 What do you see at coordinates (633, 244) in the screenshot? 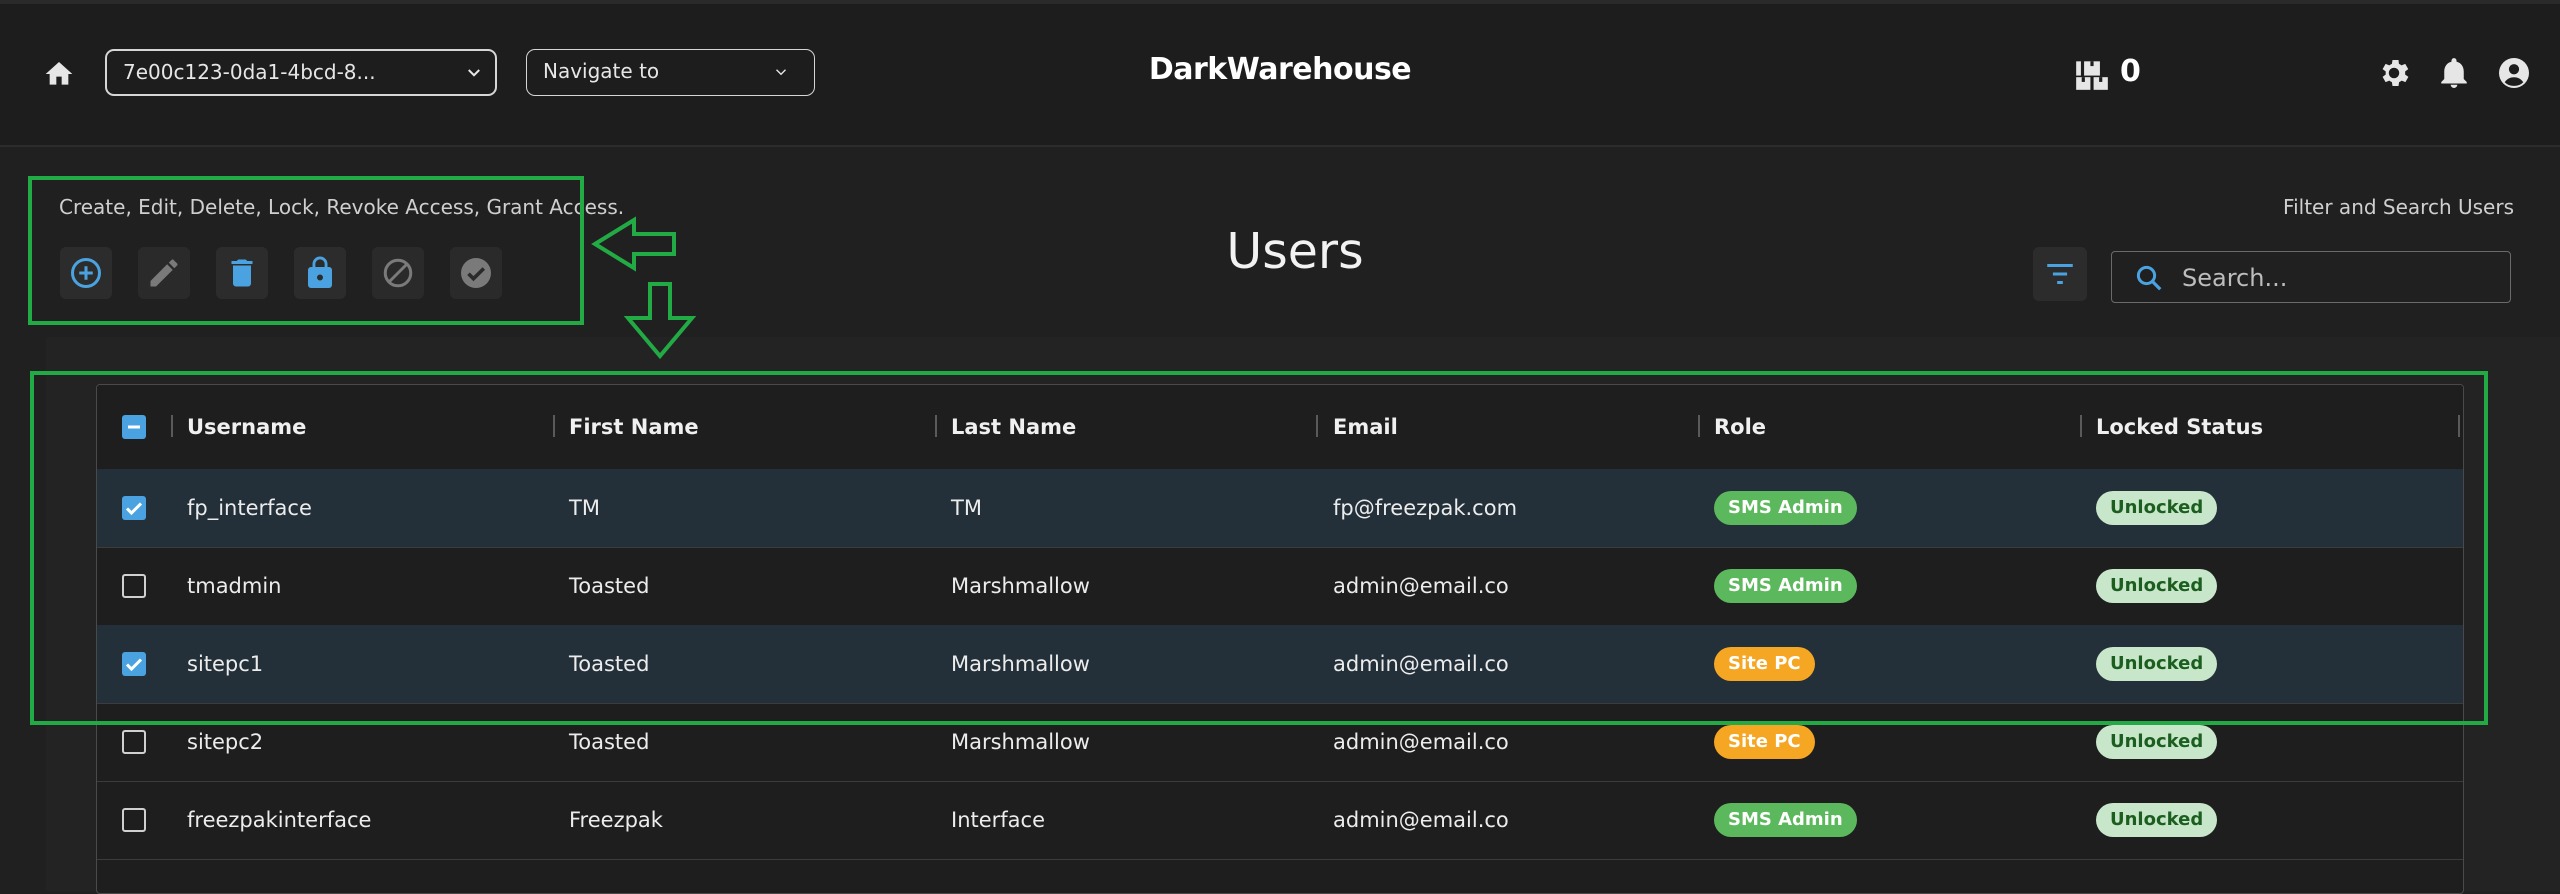
I see `arrow-left-annotation-icon` at bounding box center [633, 244].